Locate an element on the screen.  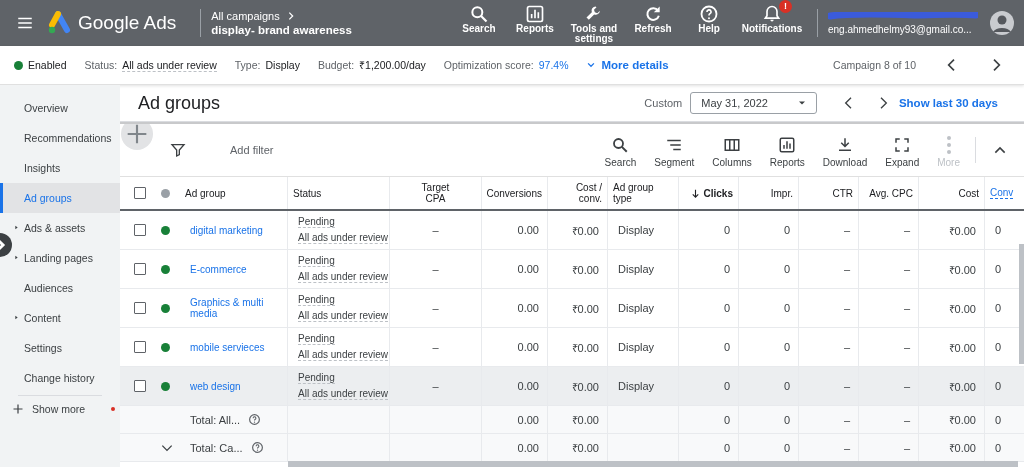
sidebar-item: Overview is located at coordinates (66, 108).